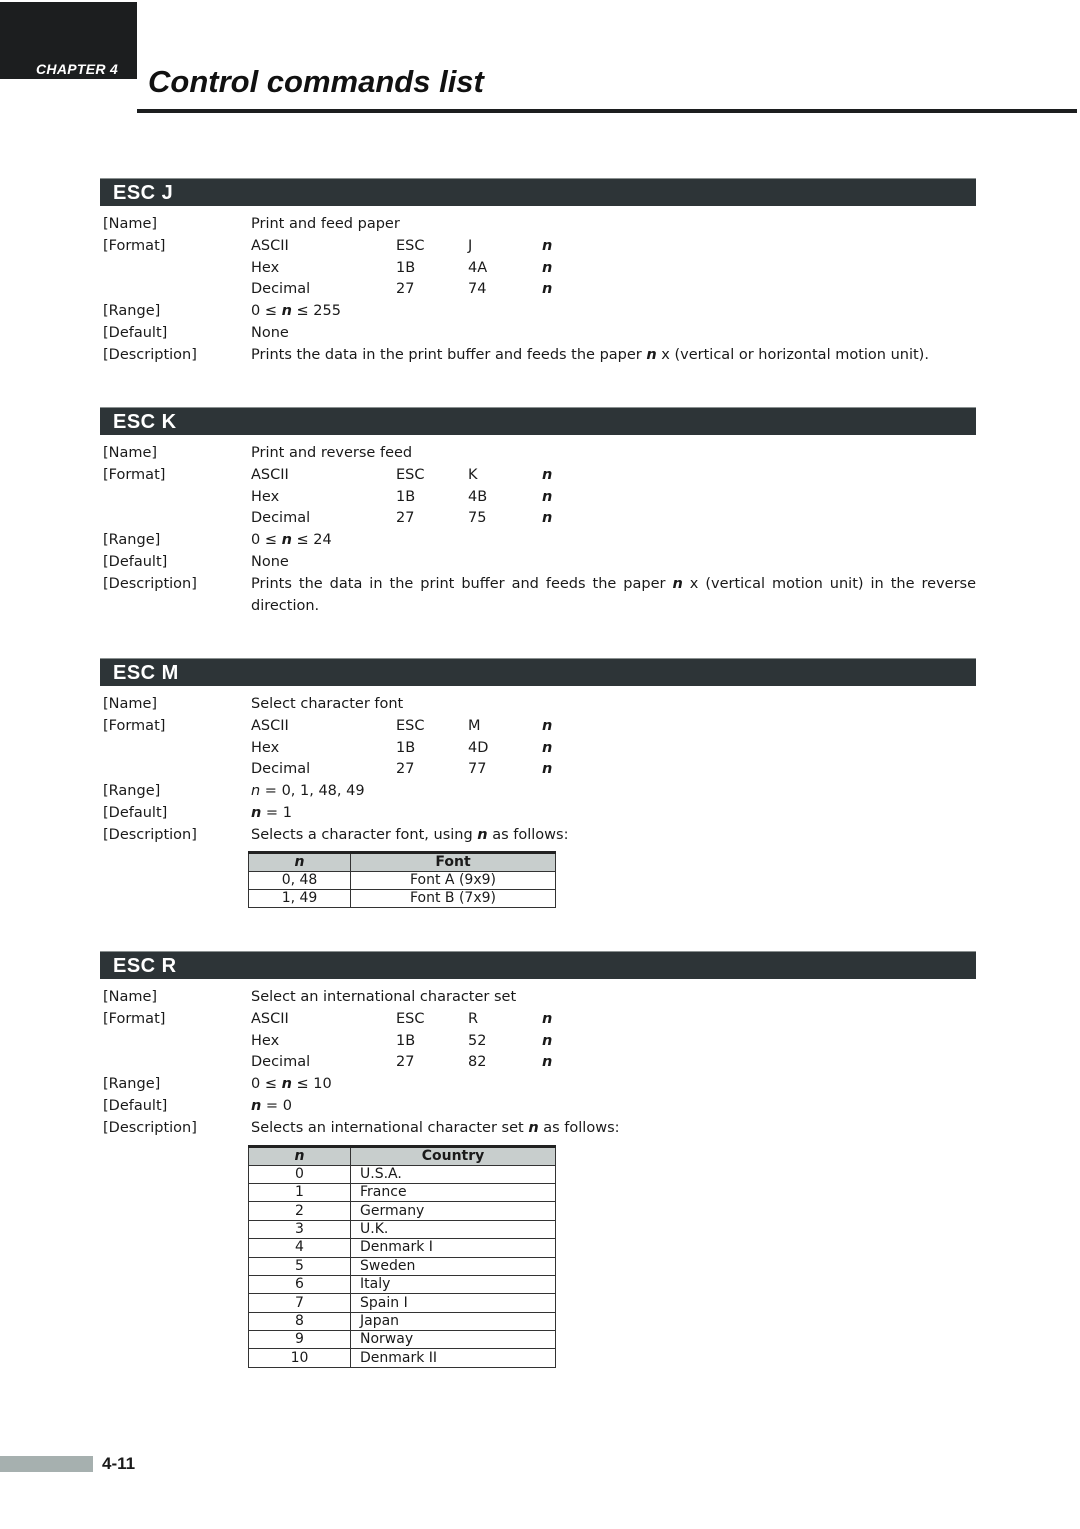 The image size is (1080, 1529). Describe the element at coordinates (453, 1284) in the screenshot. I see `country-name-cell: Italy` at that location.